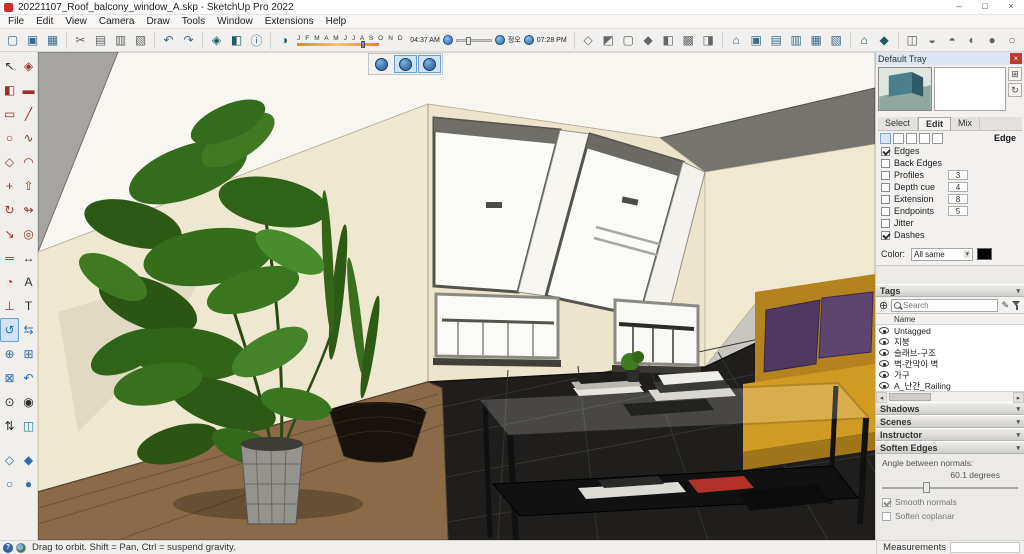  What do you see at coordinates (911, 138) in the screenshot?
I see `background-settings-icon` at bounding box center [911, 138].